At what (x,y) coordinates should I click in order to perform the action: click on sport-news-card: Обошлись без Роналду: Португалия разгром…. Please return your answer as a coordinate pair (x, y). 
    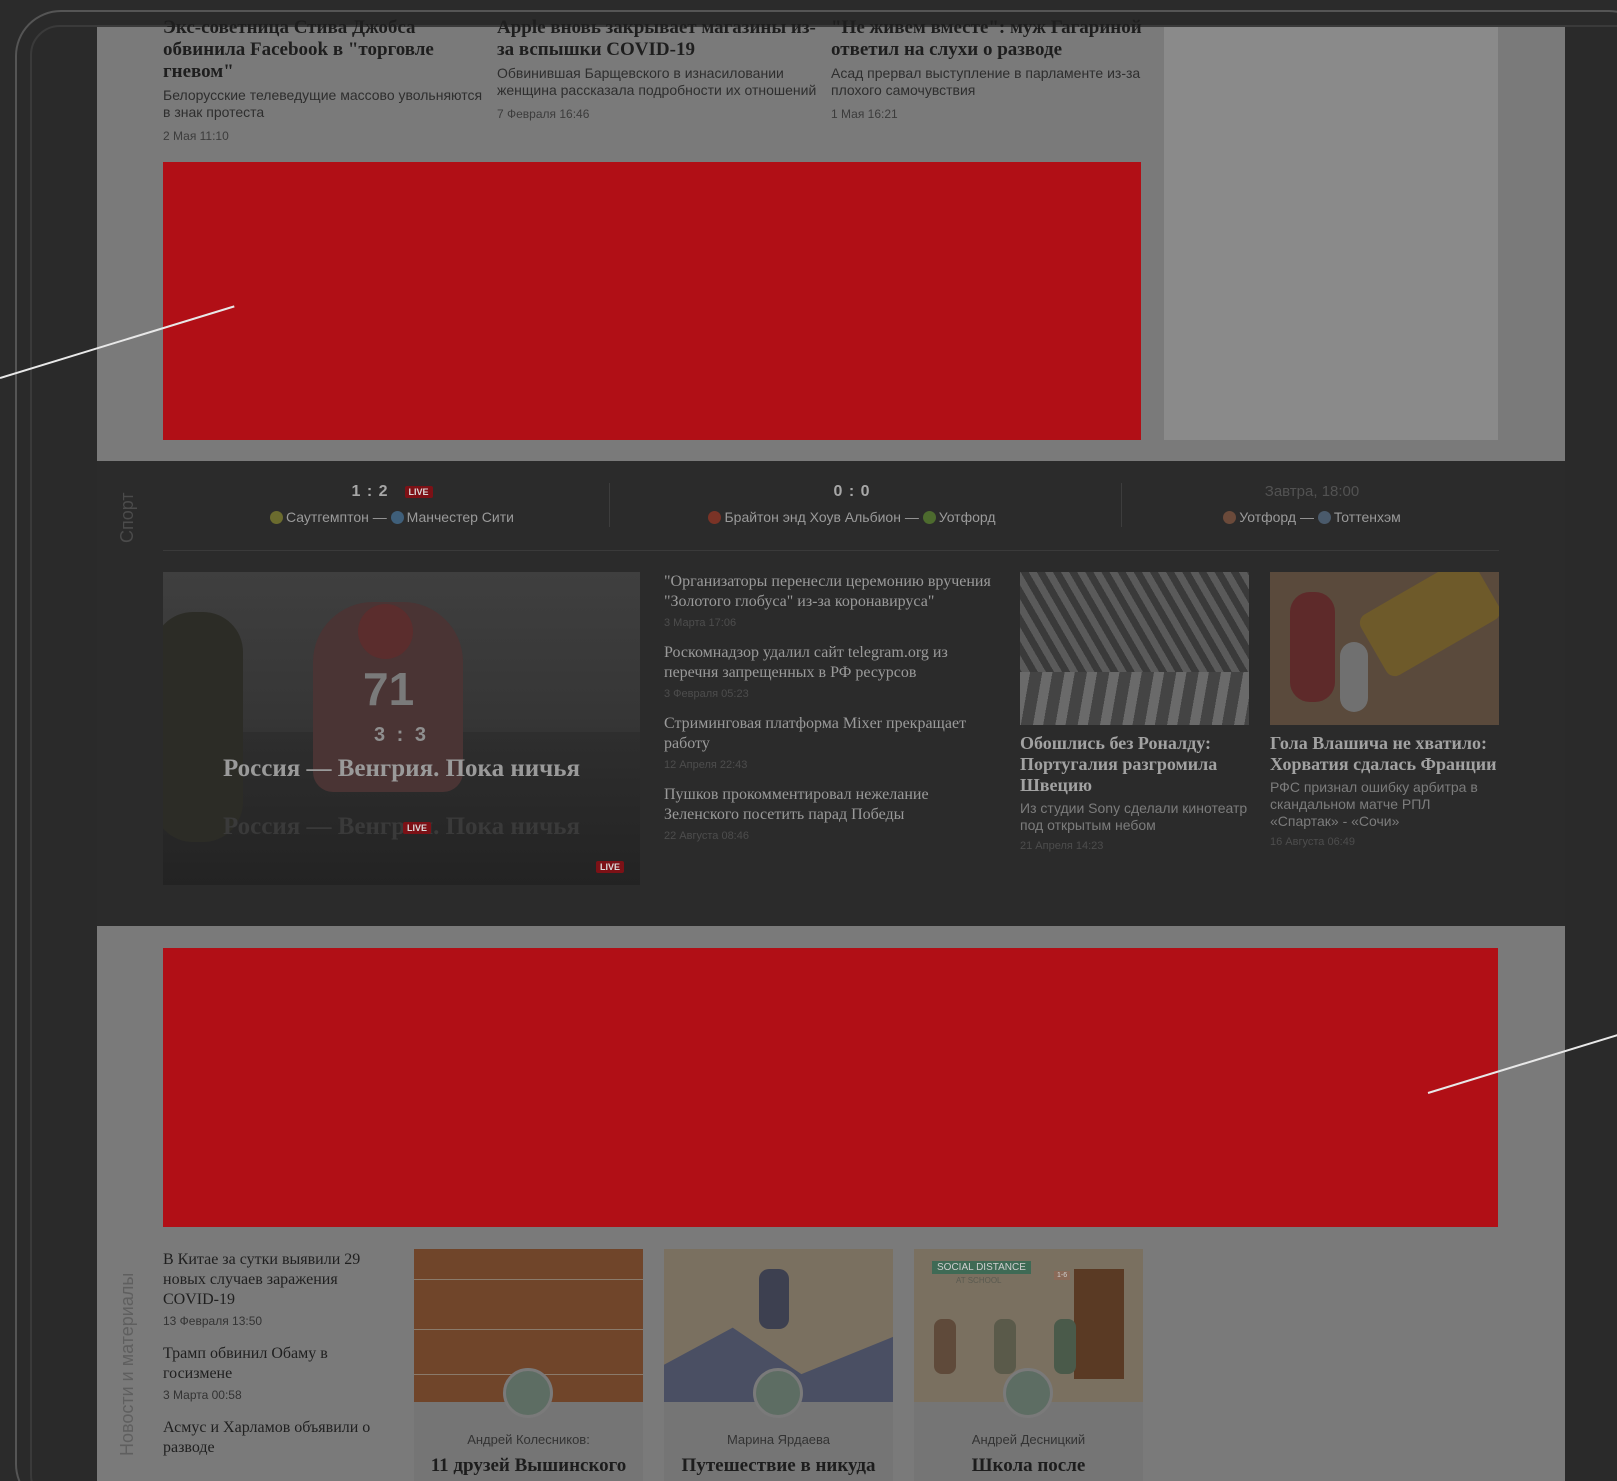
    Looking at the image, I should click on (1134, 712).